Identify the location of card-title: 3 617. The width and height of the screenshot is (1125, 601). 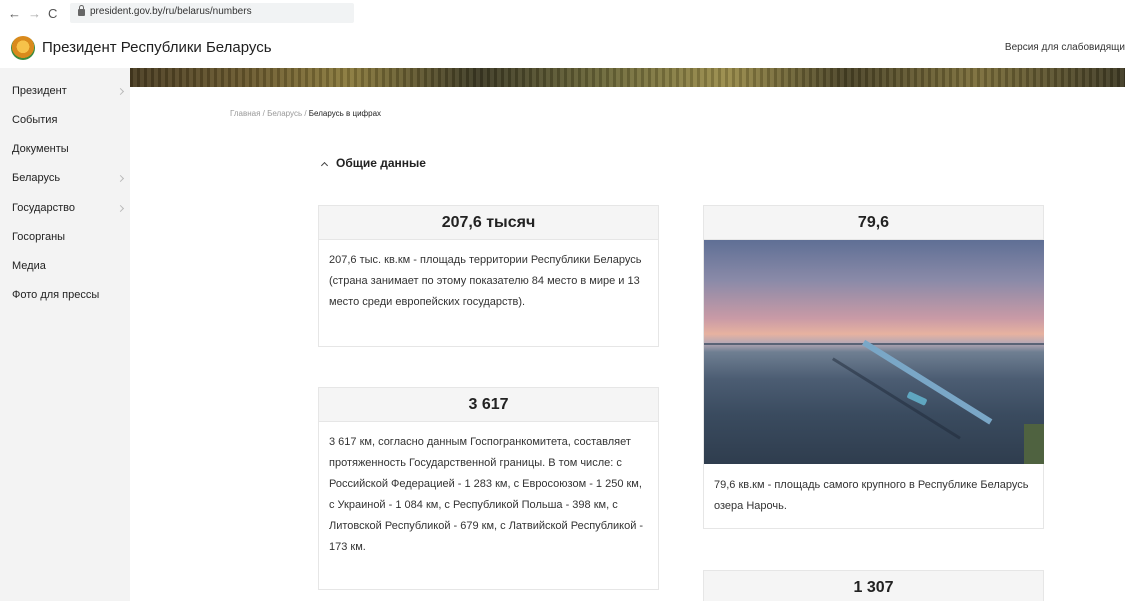
(488, 405).